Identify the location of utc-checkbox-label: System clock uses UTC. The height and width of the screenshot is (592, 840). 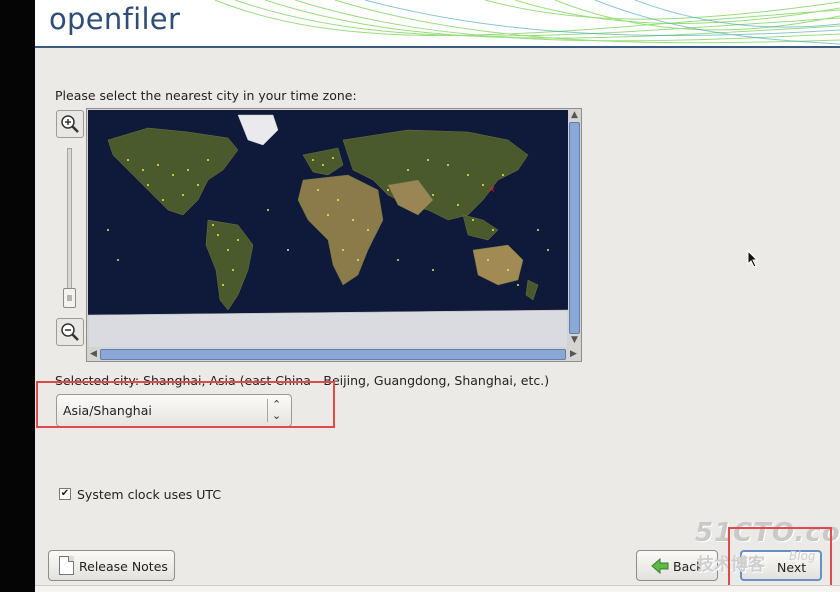
(149, 494).